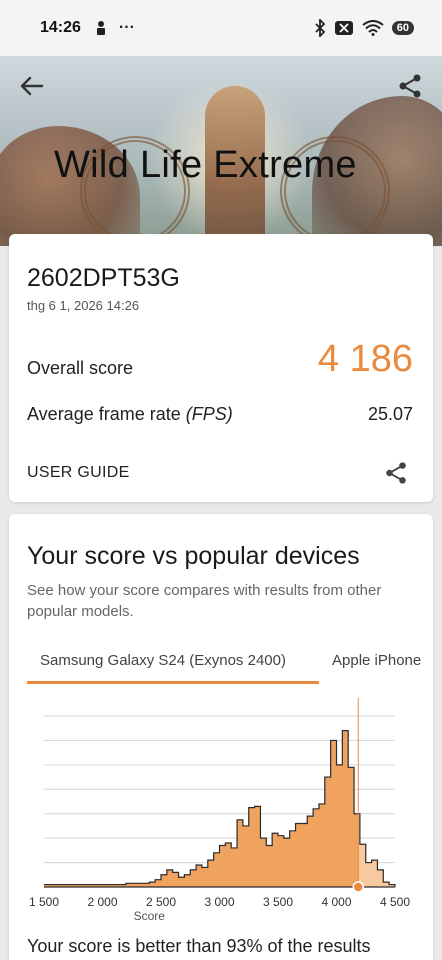 Image resolution: width=442 pixels, height=960 pixels. What do you see at coordinates (410, 86) in the screenshot?
I see `share-icon` at bounding box center [410, 86].